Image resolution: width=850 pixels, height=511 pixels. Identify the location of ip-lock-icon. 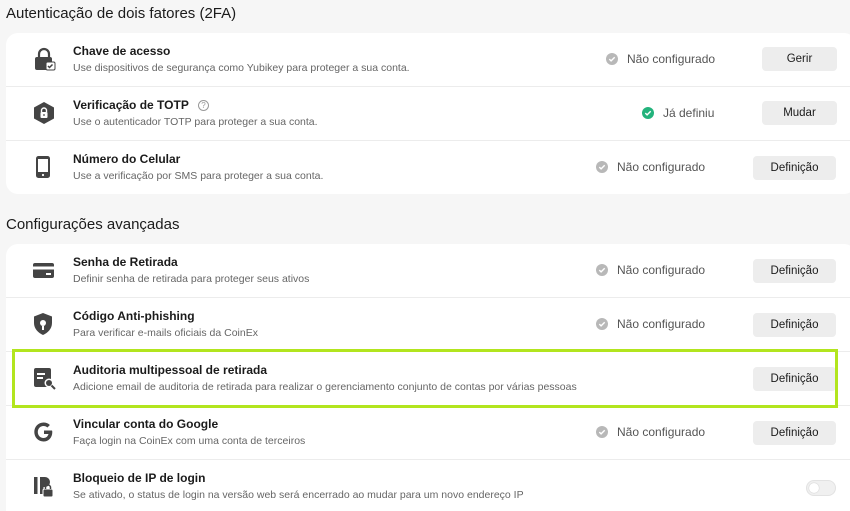
(44, 486).